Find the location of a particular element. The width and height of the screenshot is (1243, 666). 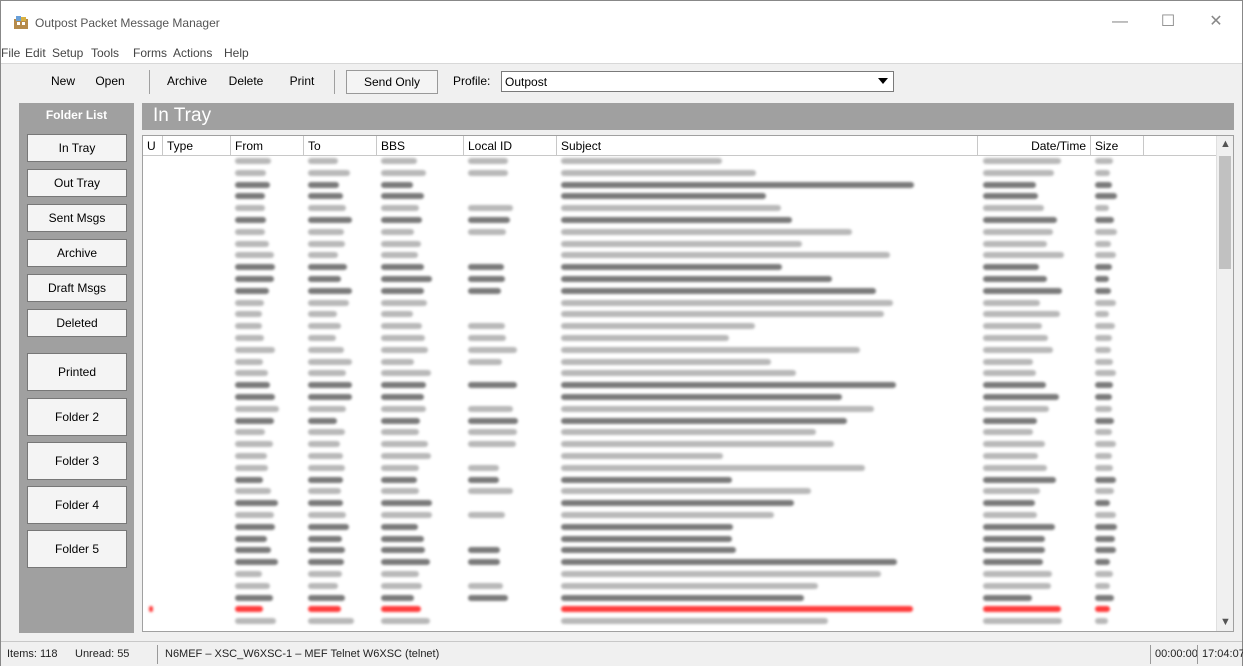

scroll-up-icon: ▲ is located at coordinates (1225, 144).